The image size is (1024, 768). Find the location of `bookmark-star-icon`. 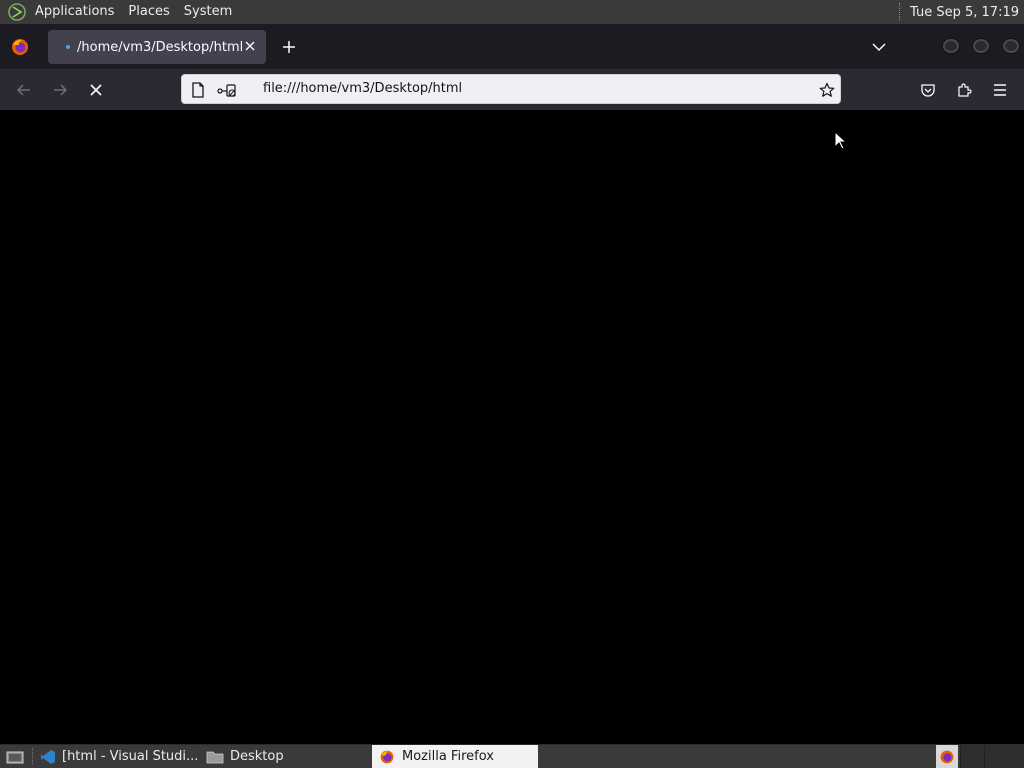

bookmark-star-icon is located at coordinates (827, 90).